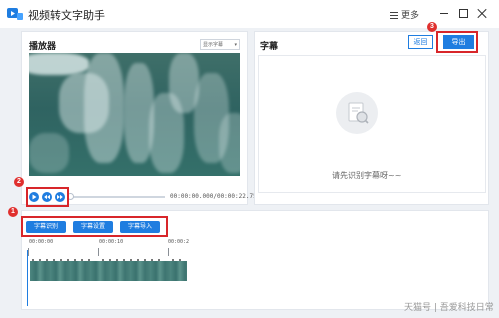 This screenshot has width=499, height=318. Describe the element at coordinates (482, 13) in the screenshot. I see `close-icon` at that location.